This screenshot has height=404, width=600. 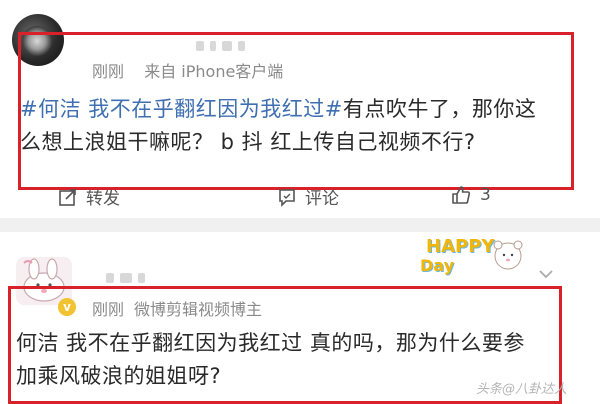 I want to click on username-blurred, so click(x=128, y=277).